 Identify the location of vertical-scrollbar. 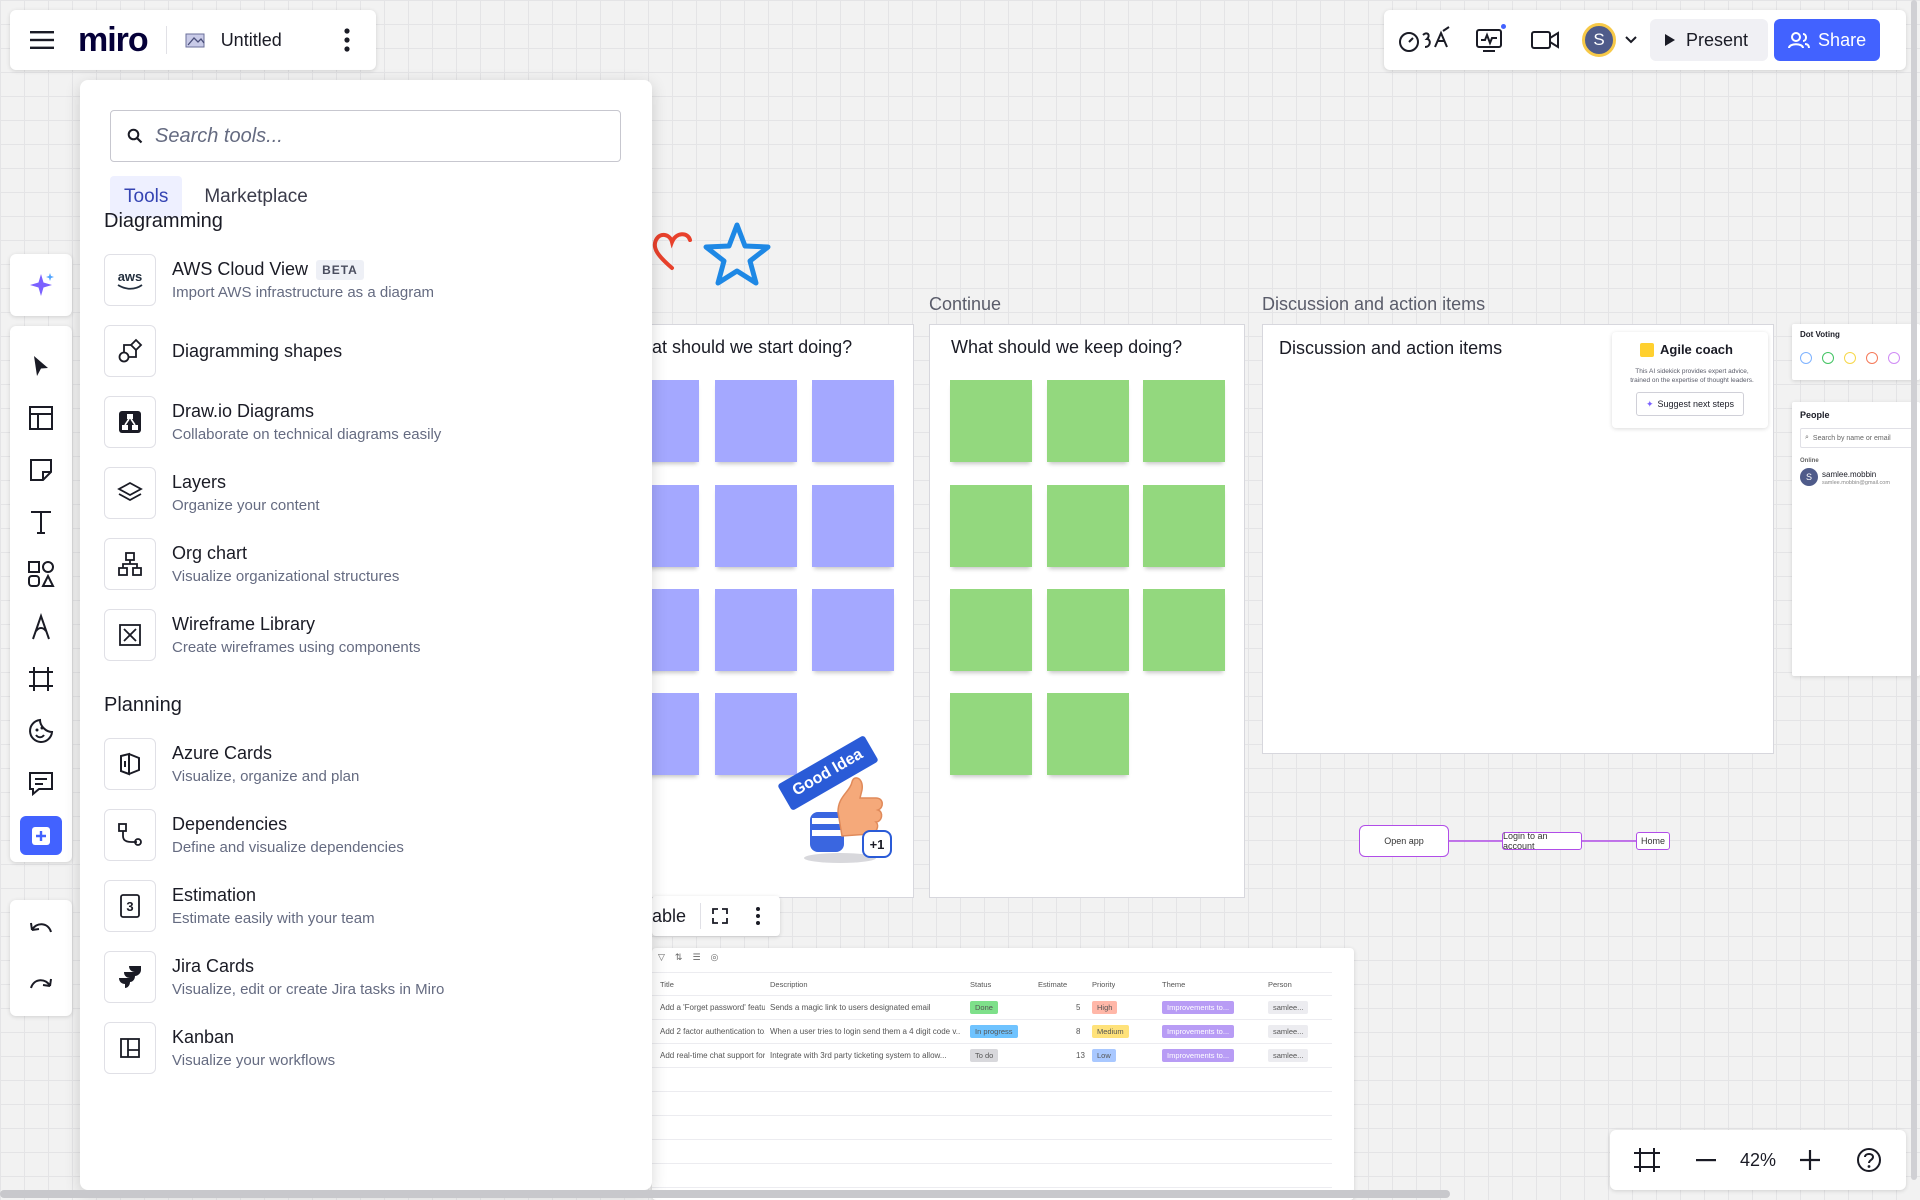
(1914, 590).